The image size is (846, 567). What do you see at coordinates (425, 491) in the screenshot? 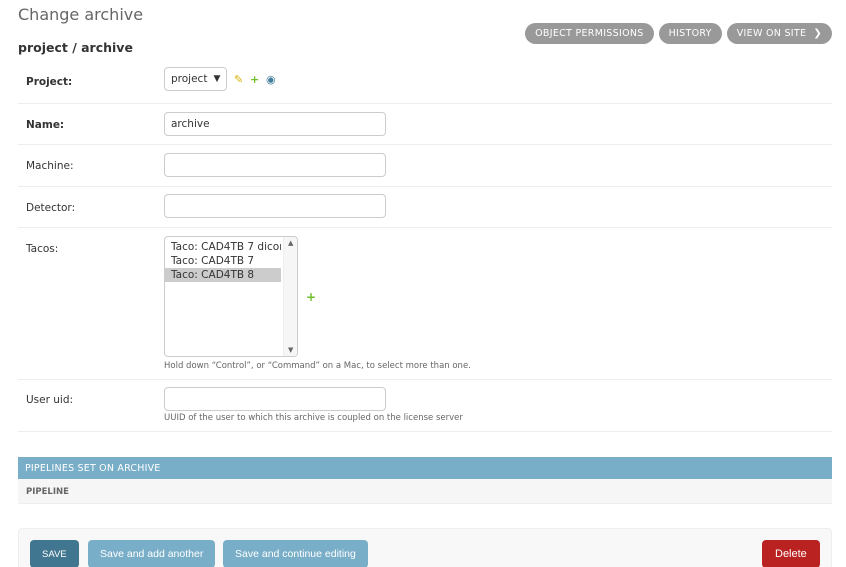
I see `inline-column-header: PIPELINE` at bounding box center [425, 491].